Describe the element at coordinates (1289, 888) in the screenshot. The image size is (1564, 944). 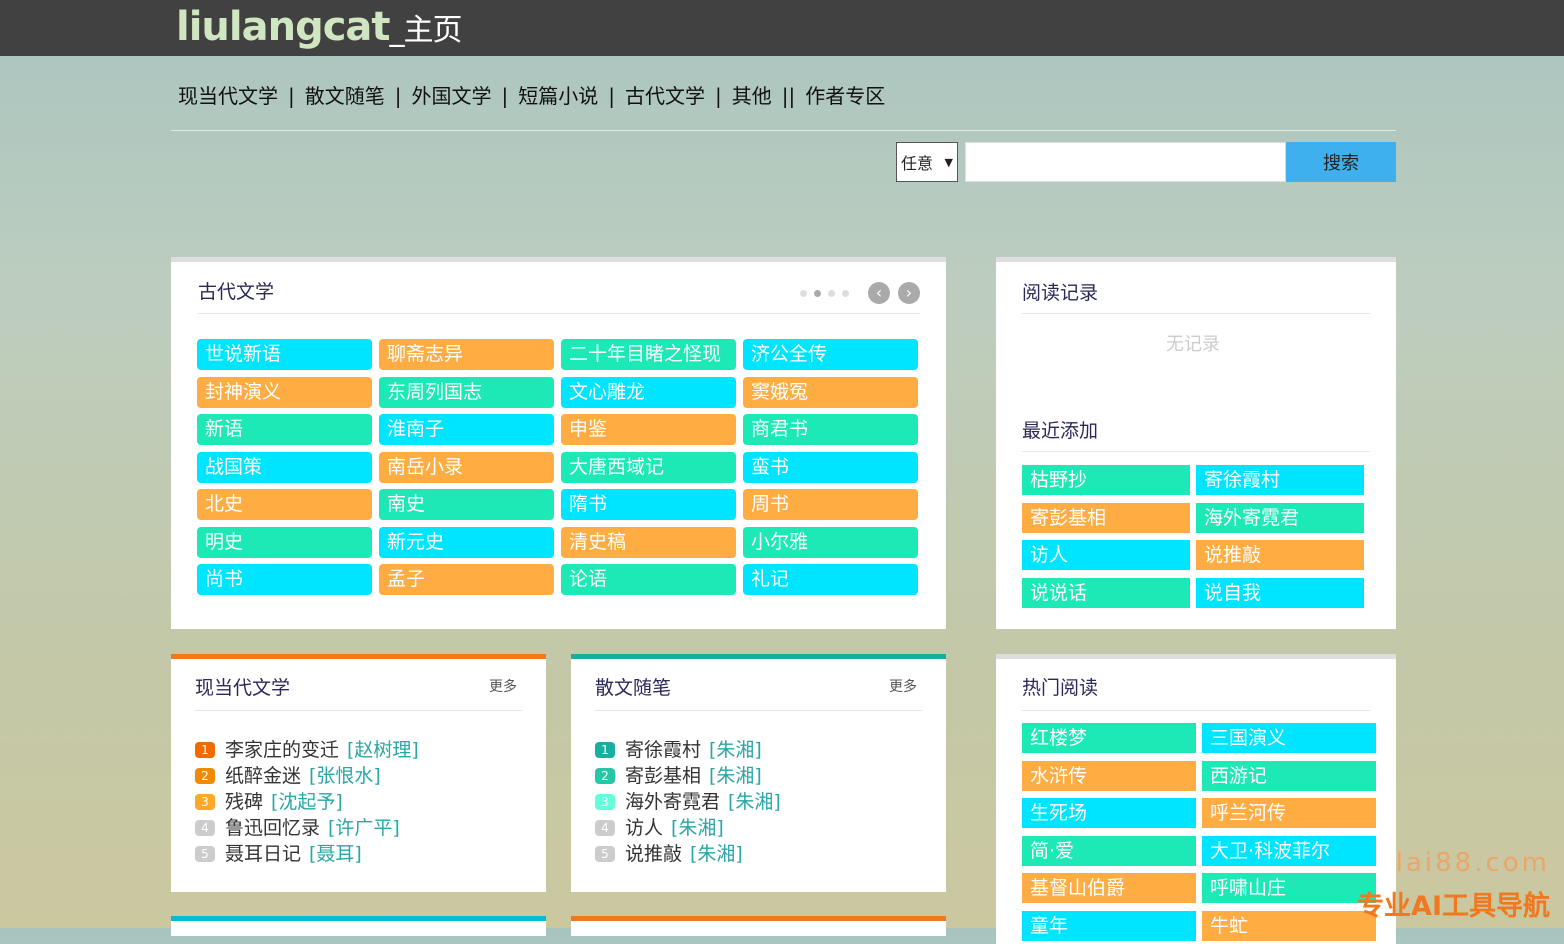
I see `hot-book-tag: 呼啸山庄` at that location.